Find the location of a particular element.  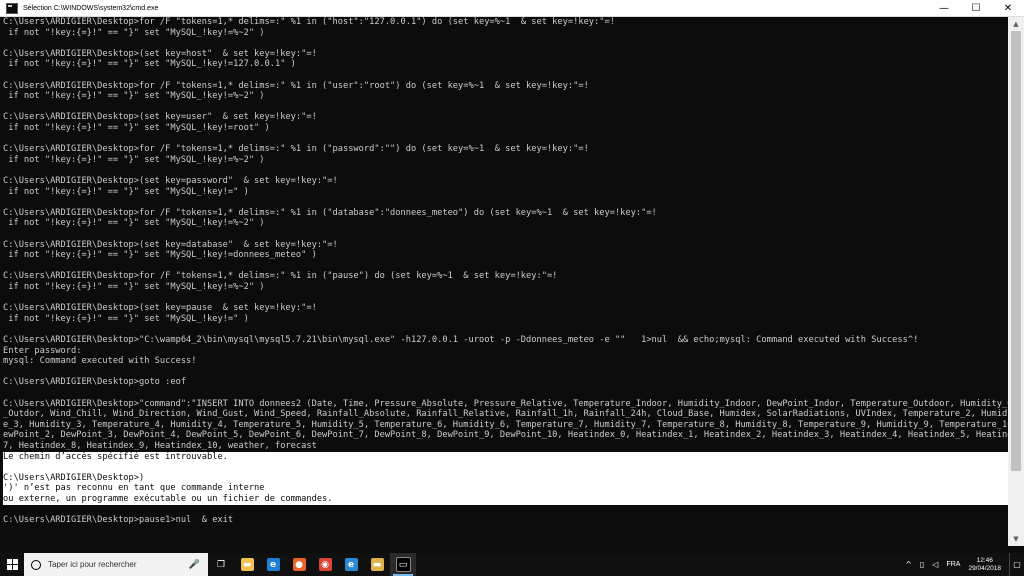

edge-taskbar-button: e is located at coordinates (273, 564).